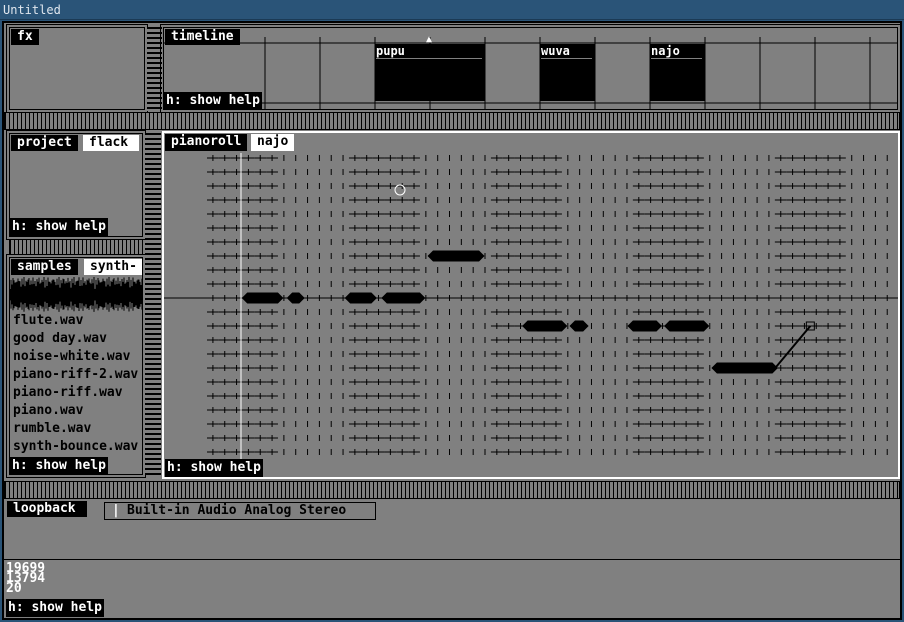  Describe the element at coordinates (429, 51) in the screenshot. I see `clip-name: pupu` at that location.